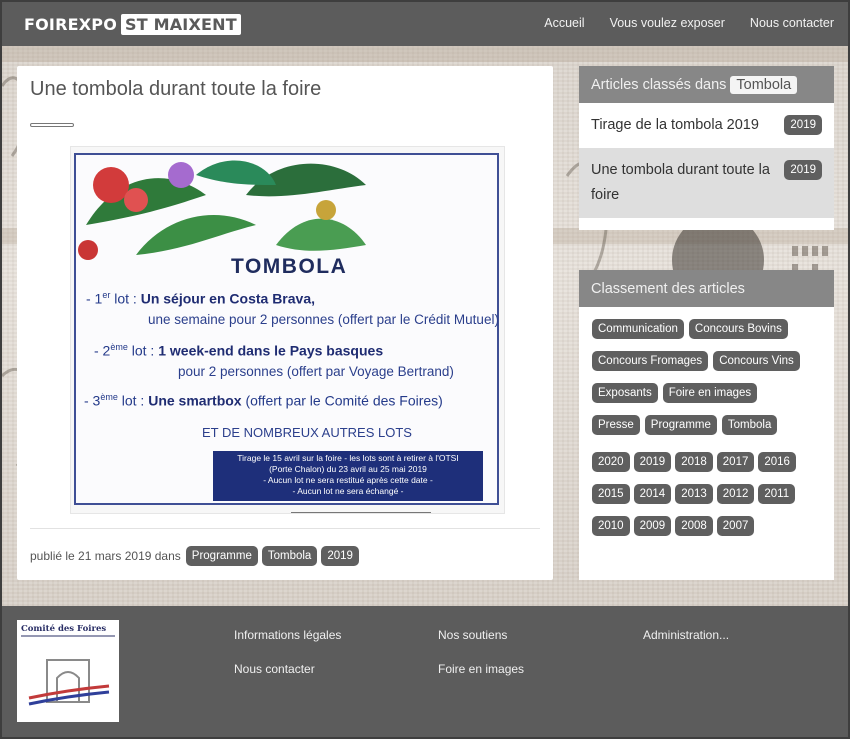  Describe the element at coordinates (611, 494) in the screenshot. I see `year-tag: 2015` at that location.